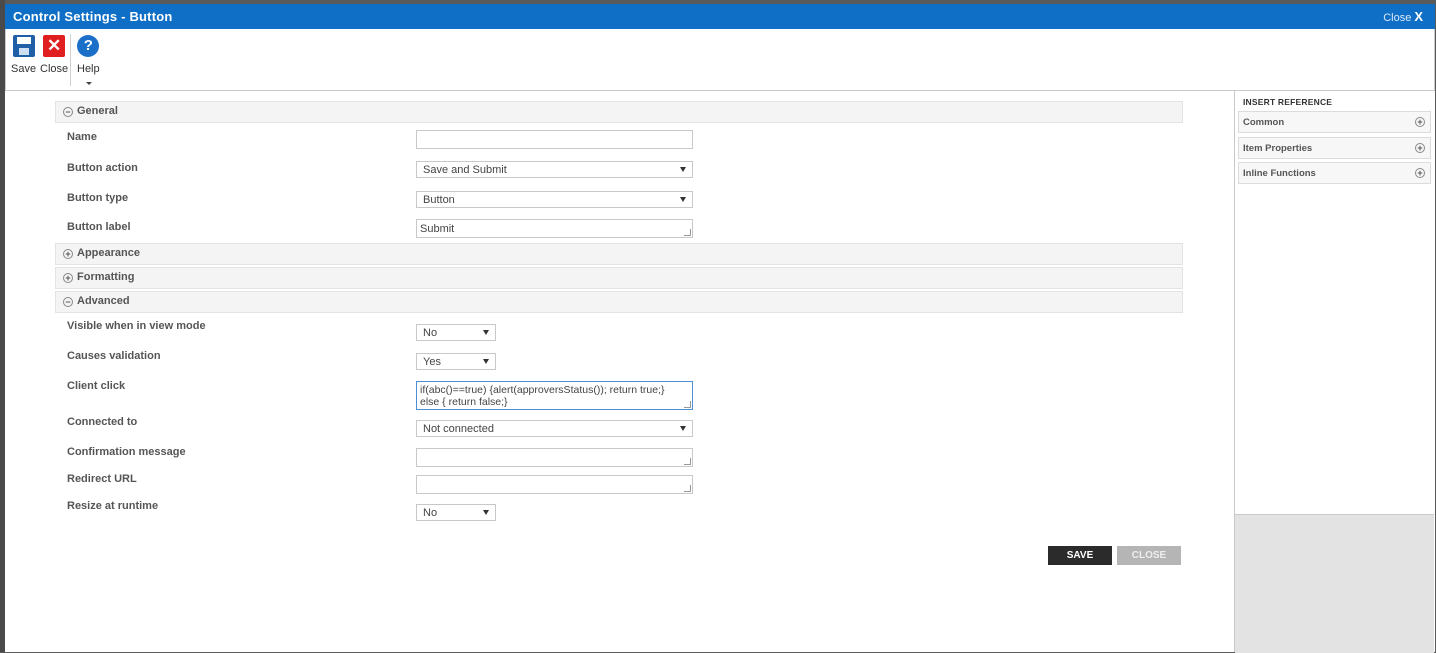 The image size is (1436, 653). What do you see at coordinates (619, 278) in the screenshot?
I see `section-formatting-header: + Formatting` at bounding box center [619, 278].